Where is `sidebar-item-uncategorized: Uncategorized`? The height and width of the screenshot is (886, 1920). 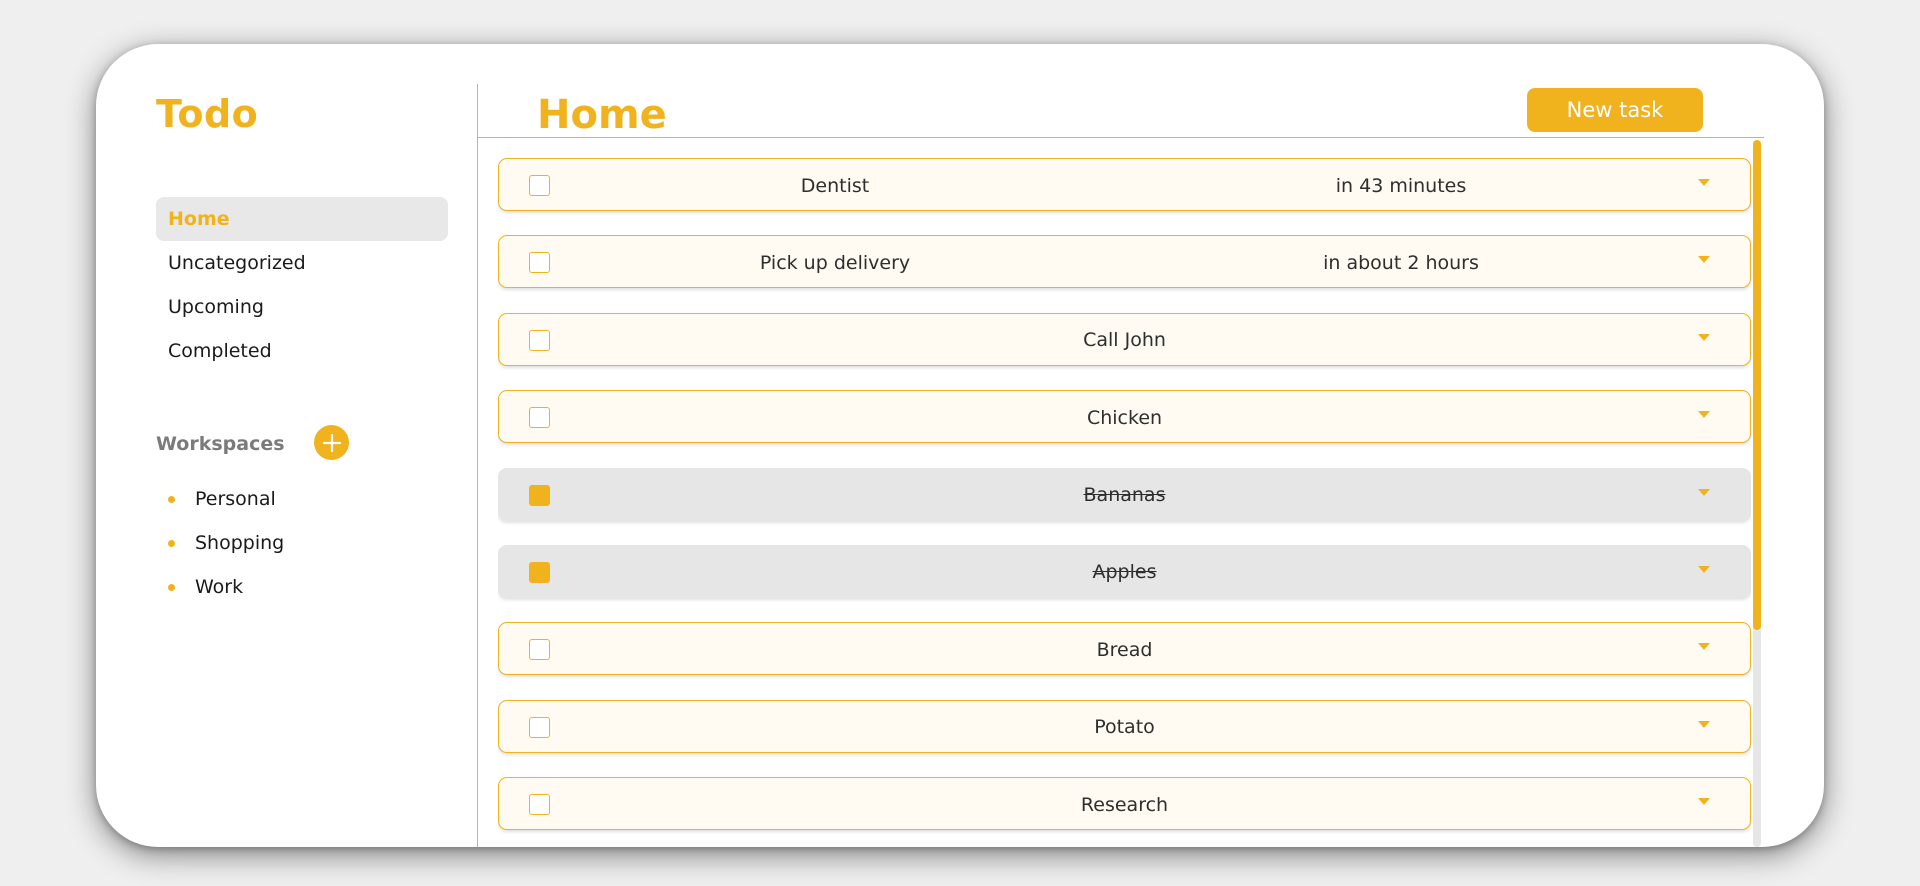
sidebar-item-uncategorized: Uncategorized is located at coordinates (302, 263).